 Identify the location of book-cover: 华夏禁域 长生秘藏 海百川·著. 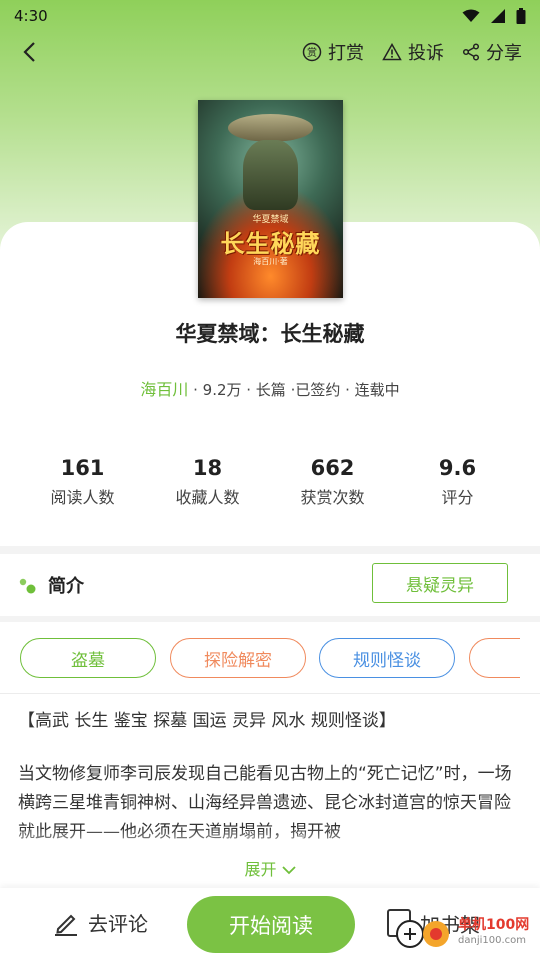
(270, 199).